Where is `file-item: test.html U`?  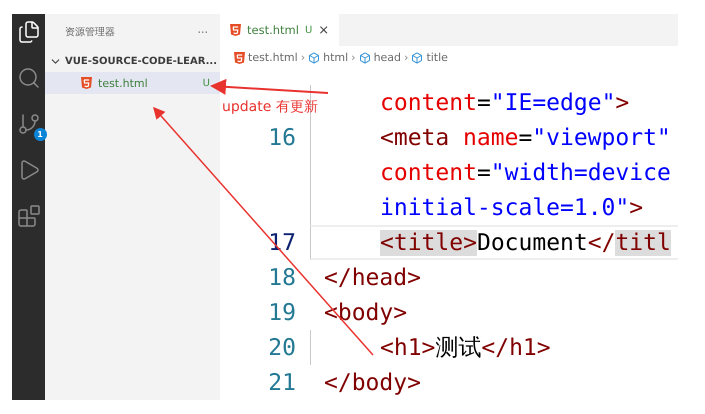
file-item: test.html U is located at coordinates (132, 83).